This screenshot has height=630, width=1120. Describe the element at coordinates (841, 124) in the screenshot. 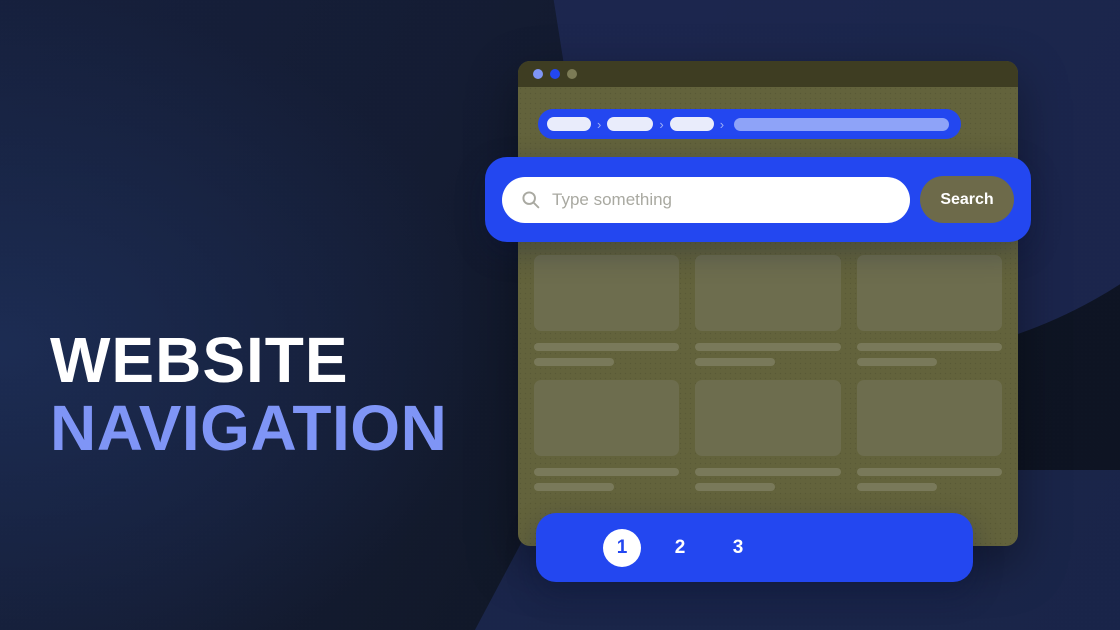

I see `breadcrumb-item-current` at that location.